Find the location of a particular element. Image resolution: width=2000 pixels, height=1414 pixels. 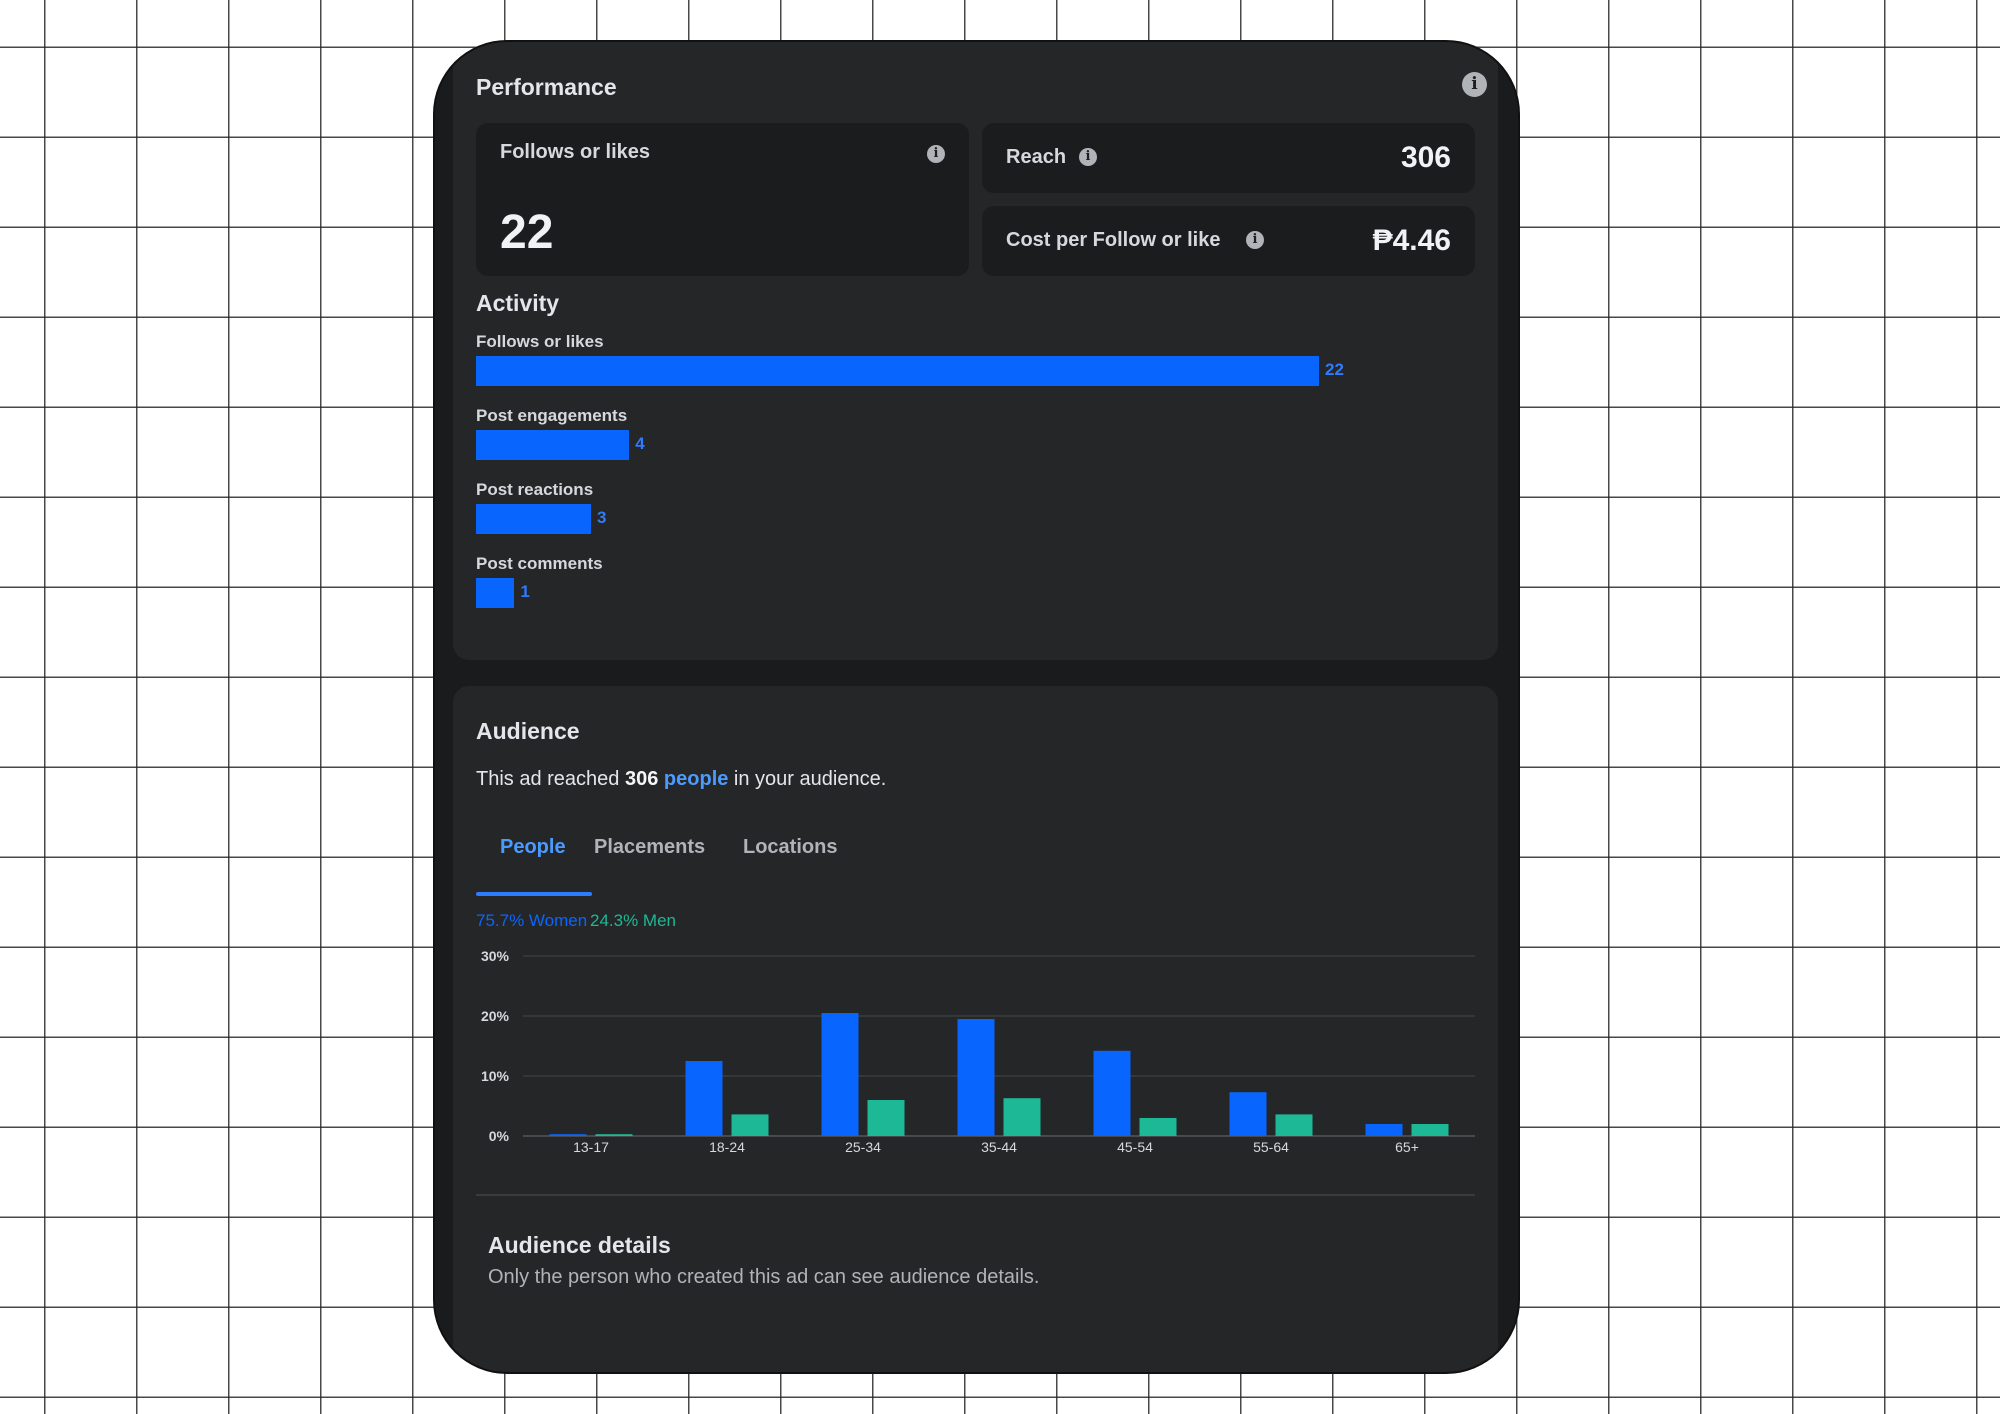

cost-stat-box: Cost per Follow or like i ₱4.46 is located at coordinates (1228, 241).